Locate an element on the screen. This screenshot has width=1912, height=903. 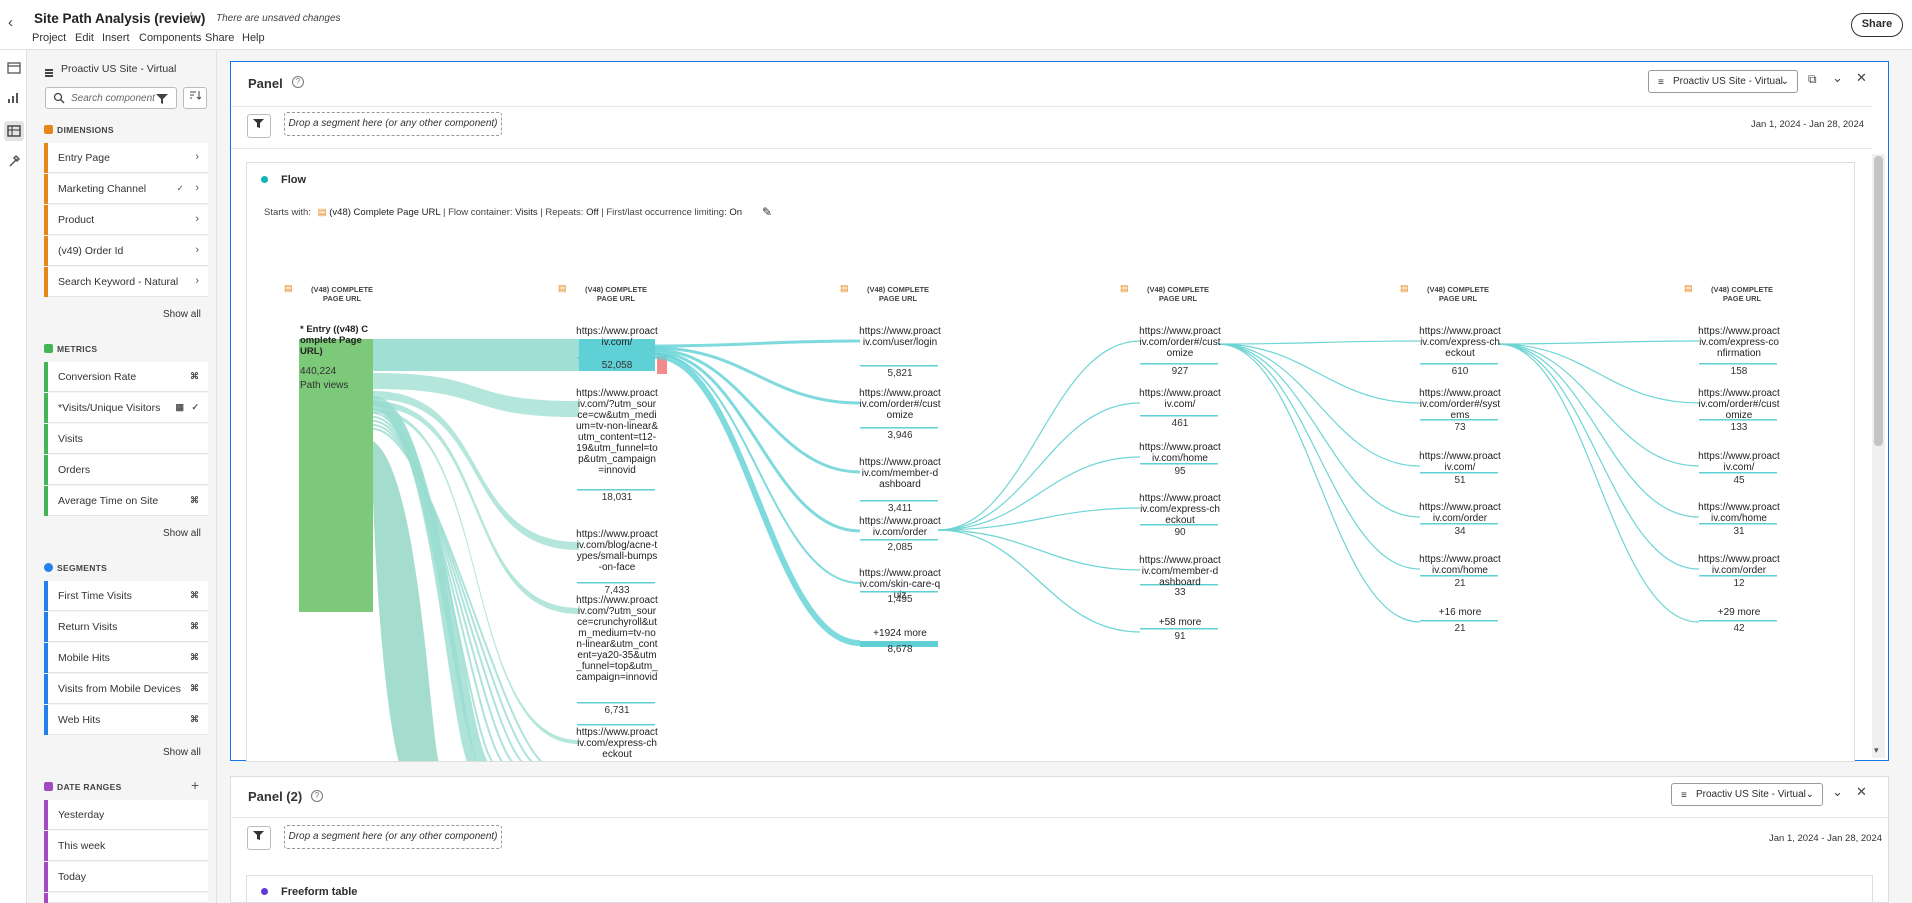
node-value: 34 is located at coordinates (1460, 531).